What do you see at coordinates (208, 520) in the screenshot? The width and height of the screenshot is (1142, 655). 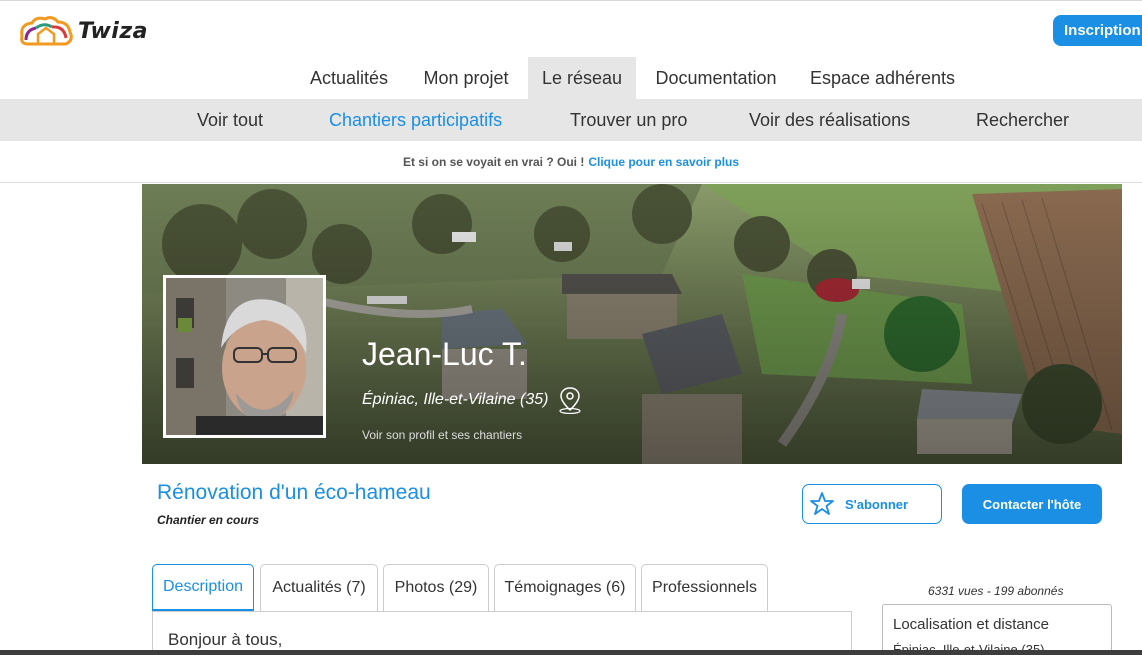 I see `project-status: Chantier en cours` at bounding box center [208, 520].